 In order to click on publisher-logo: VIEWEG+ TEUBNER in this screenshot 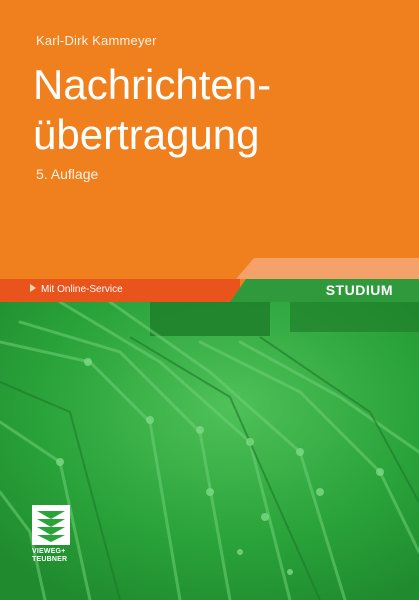, I will do `click(51, 536)`.